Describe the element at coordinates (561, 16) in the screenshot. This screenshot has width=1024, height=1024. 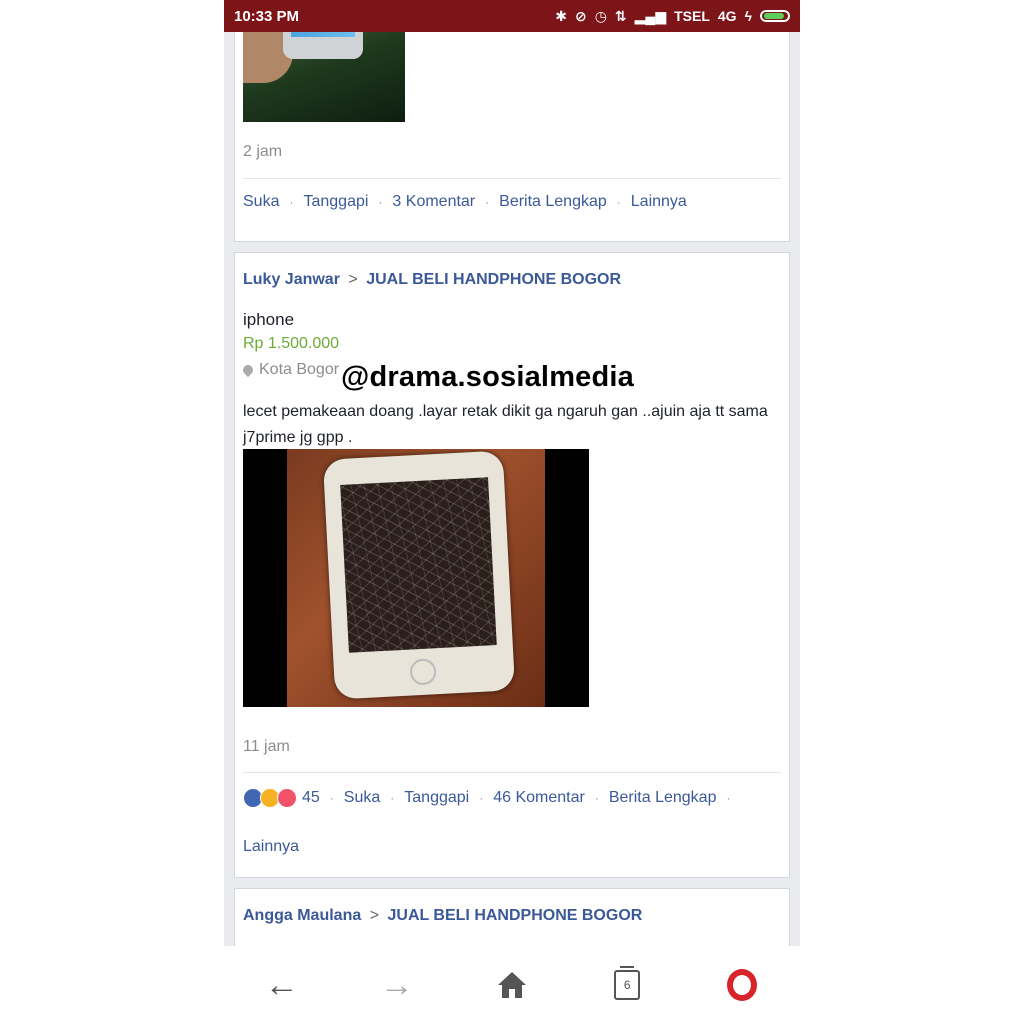
I see `bluetooth-icon: ✱` at that location.